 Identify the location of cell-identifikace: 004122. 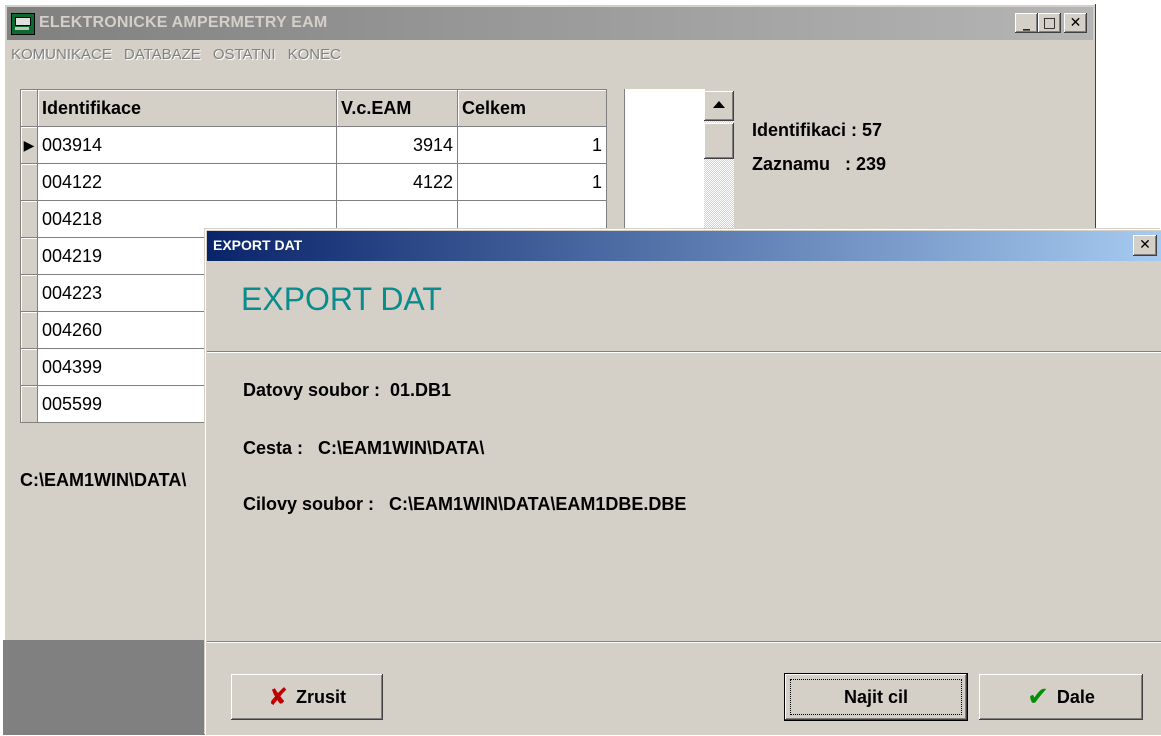
(187, 182).